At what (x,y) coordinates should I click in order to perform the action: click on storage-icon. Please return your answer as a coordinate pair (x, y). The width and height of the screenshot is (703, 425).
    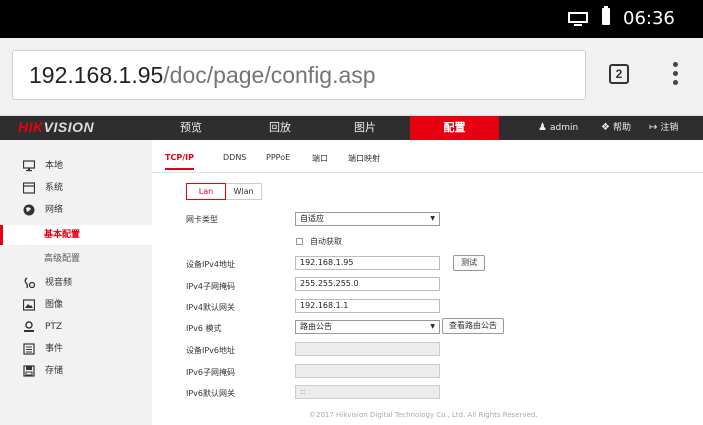
    Looking at the image, I should click on (29, 371).